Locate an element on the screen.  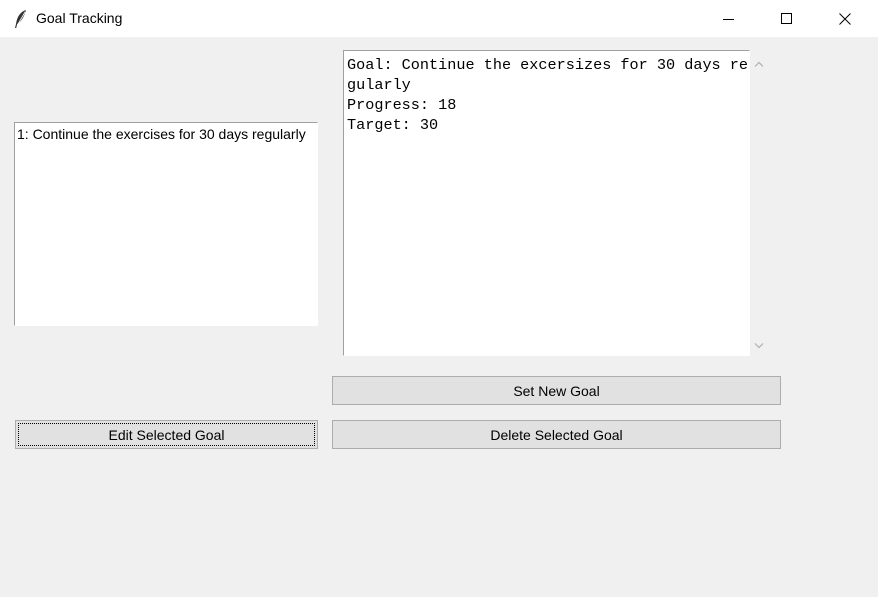
minimize-icon is located at coordinates (729, 19).